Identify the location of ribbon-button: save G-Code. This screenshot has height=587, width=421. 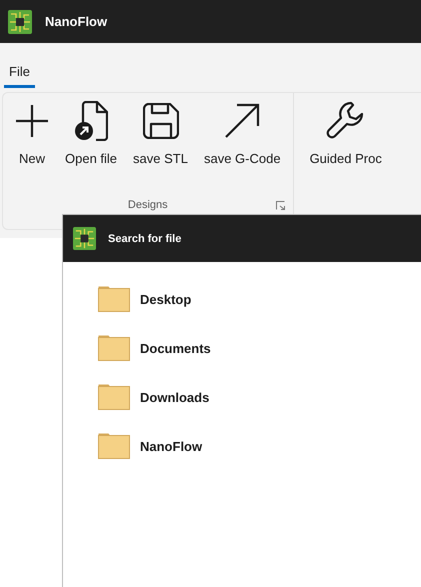
(242, 132).